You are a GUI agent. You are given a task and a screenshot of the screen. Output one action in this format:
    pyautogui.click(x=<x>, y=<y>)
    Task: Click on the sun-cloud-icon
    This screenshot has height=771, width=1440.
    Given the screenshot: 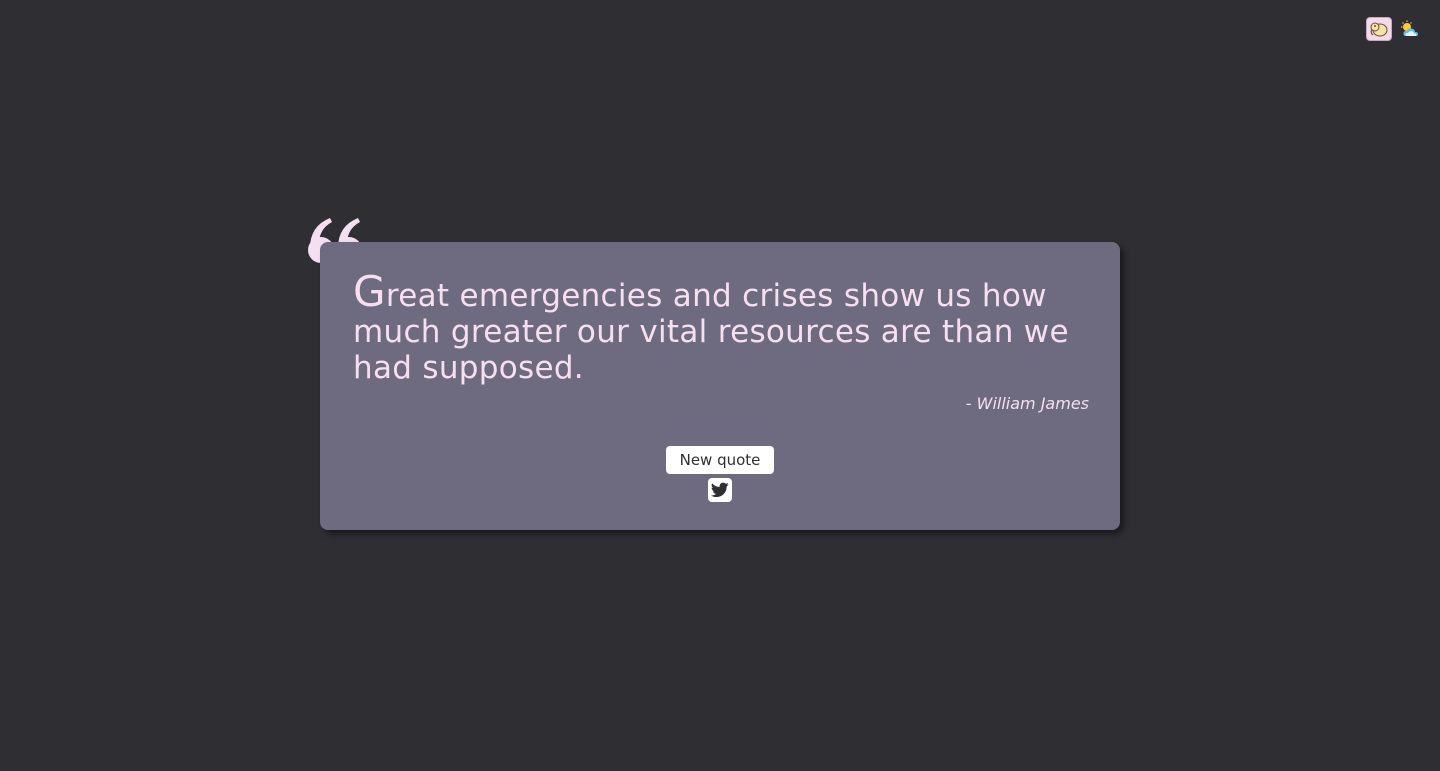 What is the action you would take?
    pyautogui.click(x=1410, y=29)
    